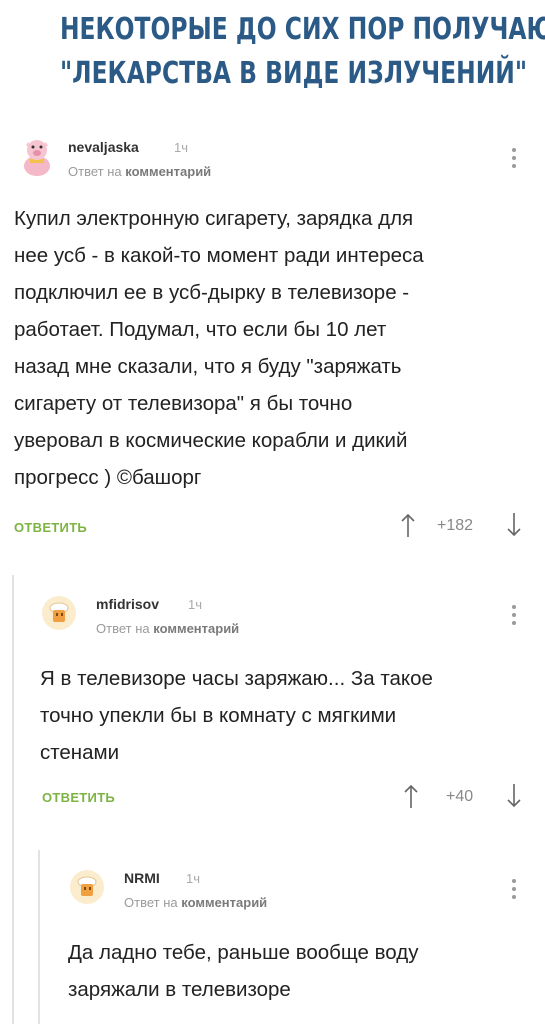 The height and width of the screenshot is (1024, 545). Describe the element at coordinates (455, 525) in the screenshot. I see `comment-rating: +182` at that location.